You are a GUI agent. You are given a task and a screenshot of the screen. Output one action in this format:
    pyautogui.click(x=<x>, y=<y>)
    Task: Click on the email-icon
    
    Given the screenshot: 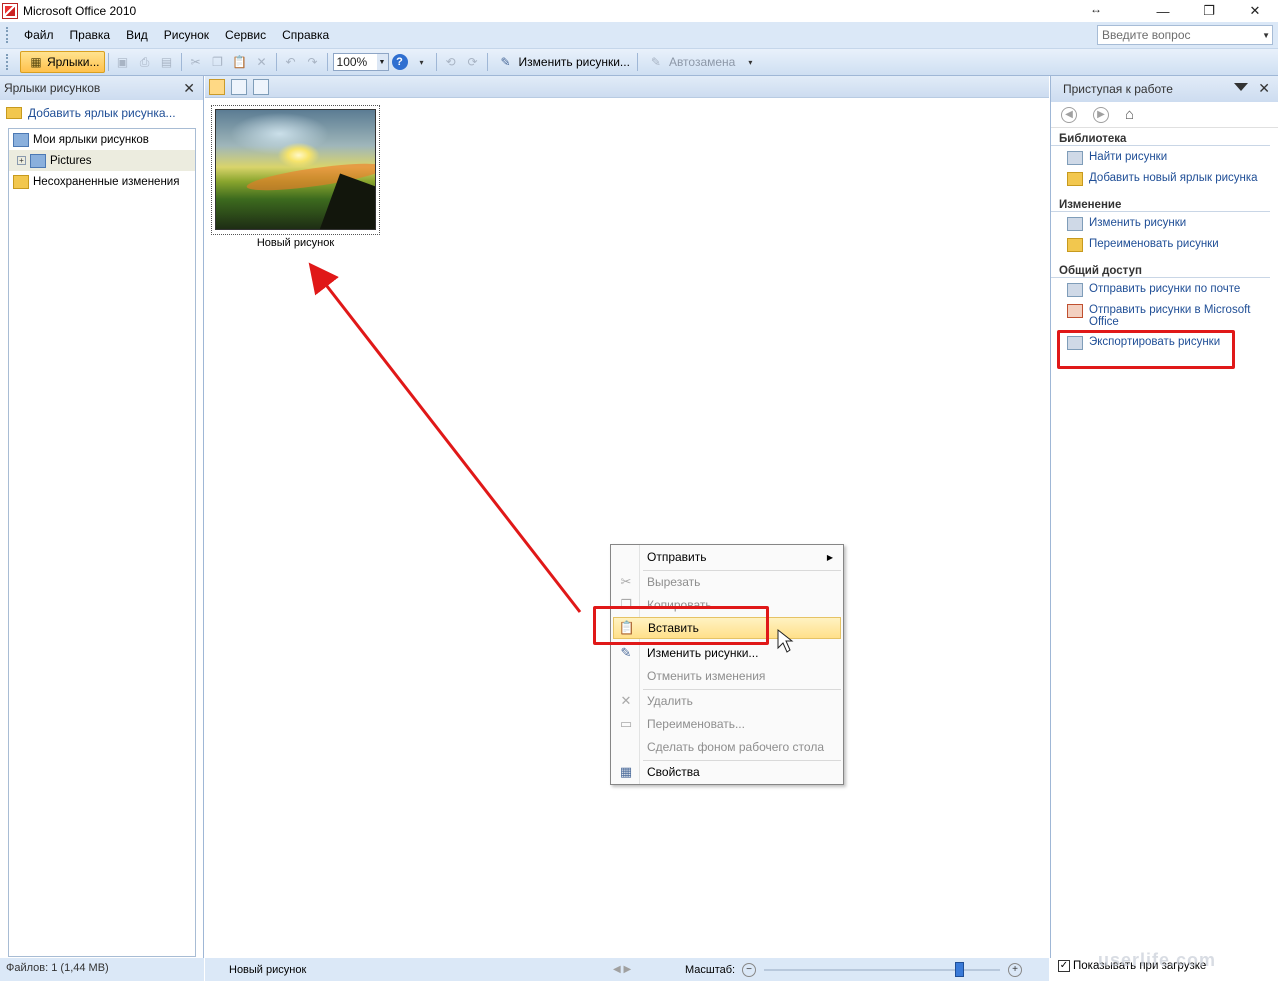 What is the action you would take?
    pyautogui.click(x=1075, y=290)
    